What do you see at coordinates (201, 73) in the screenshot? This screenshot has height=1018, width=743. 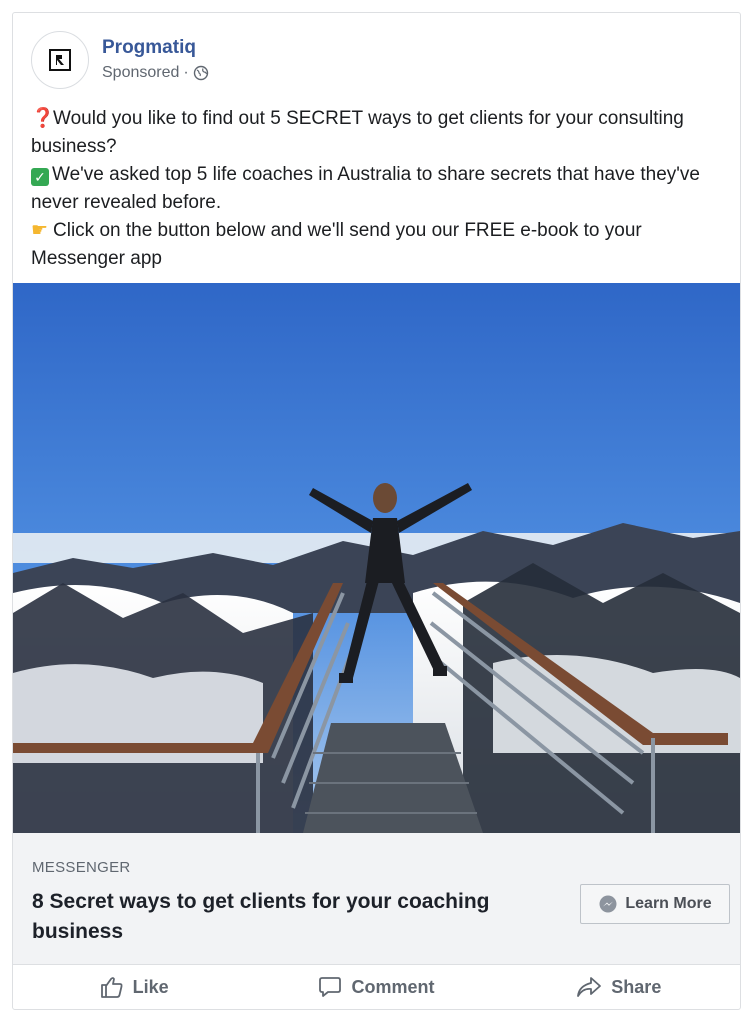 I see `globe-icon` at bounding box center [201, 73].